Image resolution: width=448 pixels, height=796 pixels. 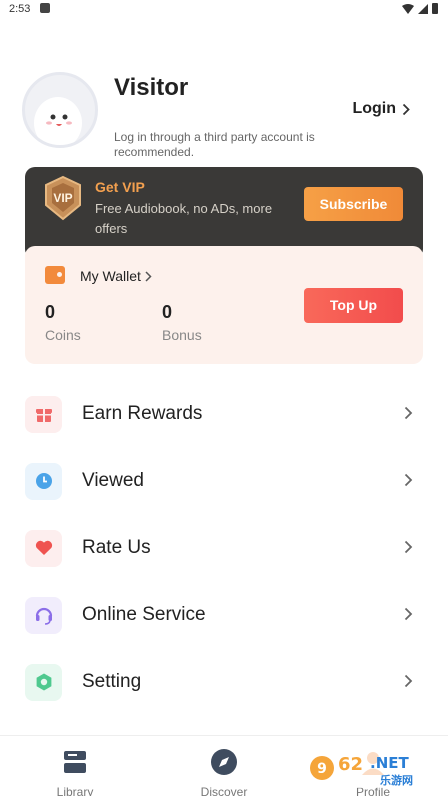 What do you see at coordinates (389, 763) in the screenshot?
I see `svg-text: .NET` at bounding box center [389, 763].